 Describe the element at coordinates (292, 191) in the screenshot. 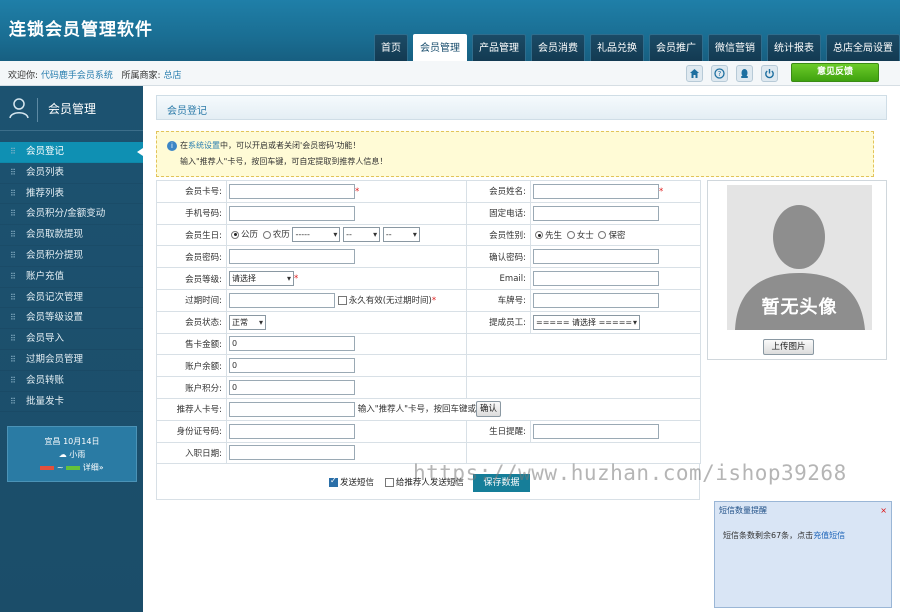

I see `card-no-input` at that location.